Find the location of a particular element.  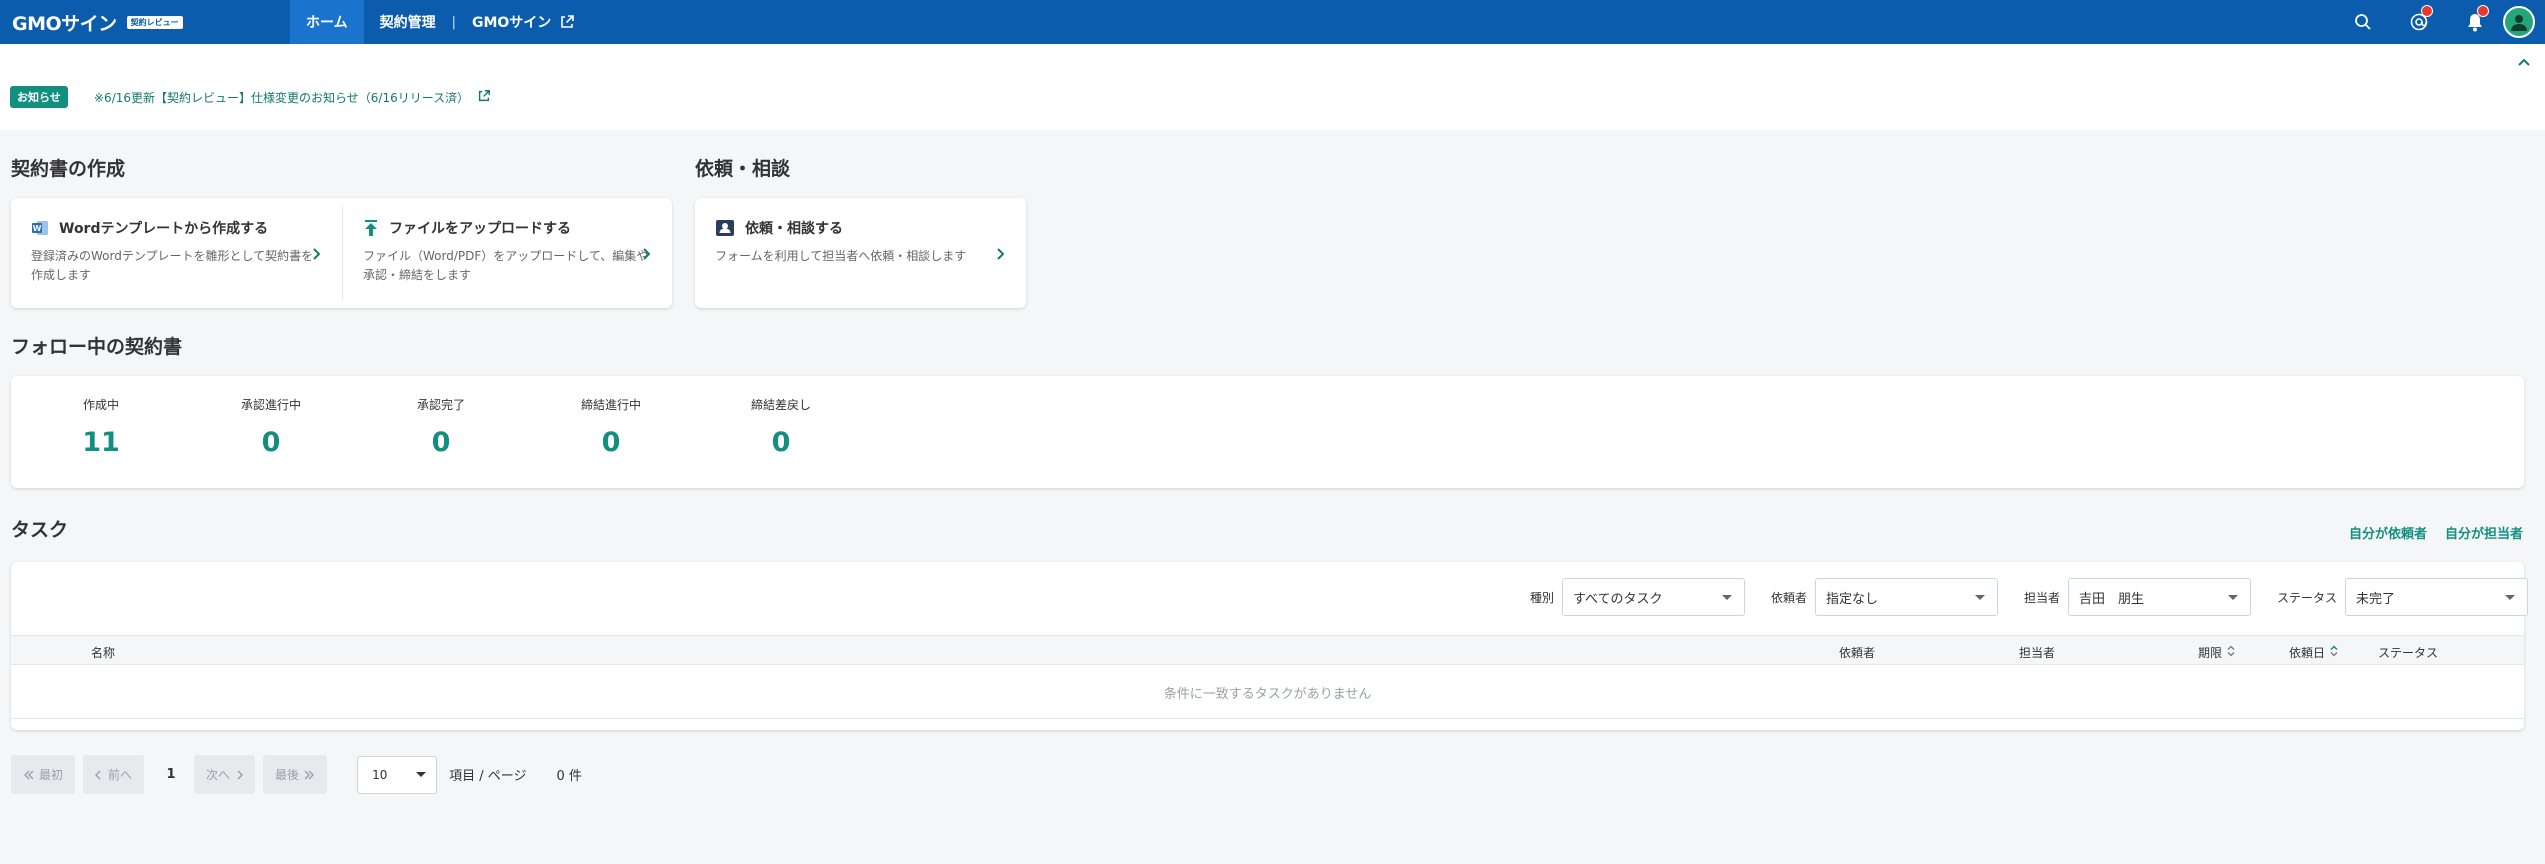

upload-file-title: ファイルをアップロードする is located at coordinates (467, 228).